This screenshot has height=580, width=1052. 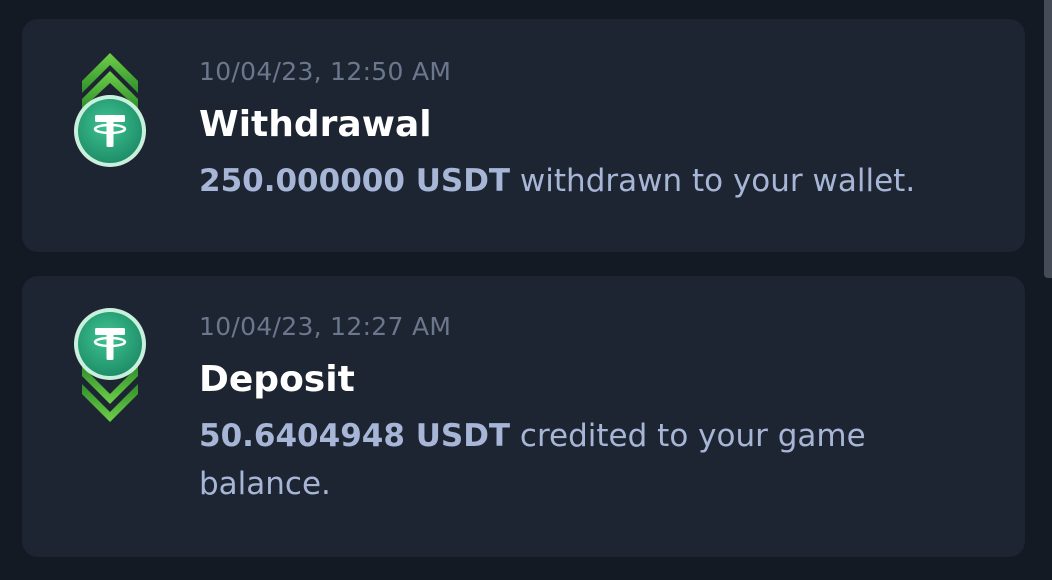 What do you see at coordinates (355, 436) in the screenshot?
I see `transaction-amount: 50.6404948 USDT` at bounding box center [355, 436].